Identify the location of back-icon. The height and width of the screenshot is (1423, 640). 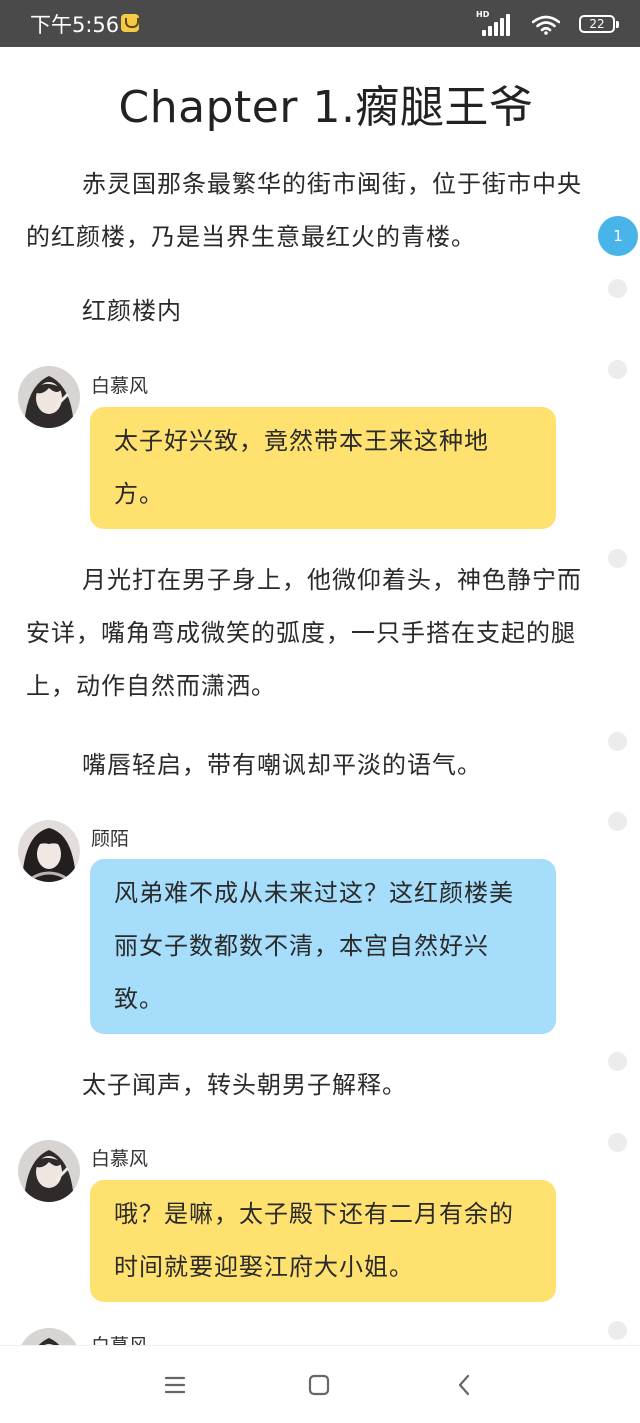
(465, 1385).